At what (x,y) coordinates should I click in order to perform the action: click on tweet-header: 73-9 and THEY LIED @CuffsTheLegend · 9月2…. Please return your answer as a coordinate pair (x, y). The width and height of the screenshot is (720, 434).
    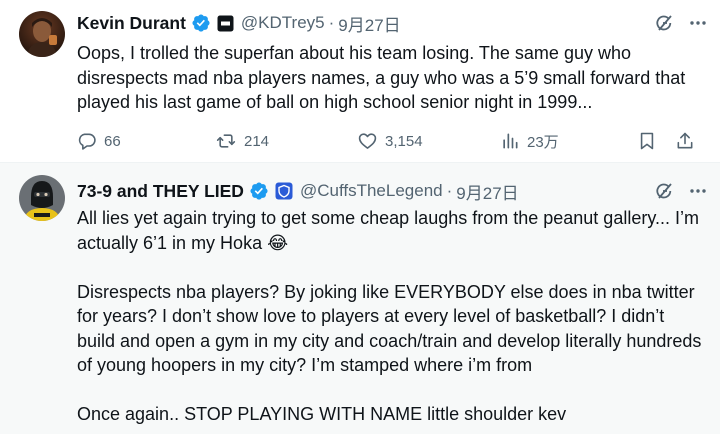
    Looking at the image, I should click on (392, 191).